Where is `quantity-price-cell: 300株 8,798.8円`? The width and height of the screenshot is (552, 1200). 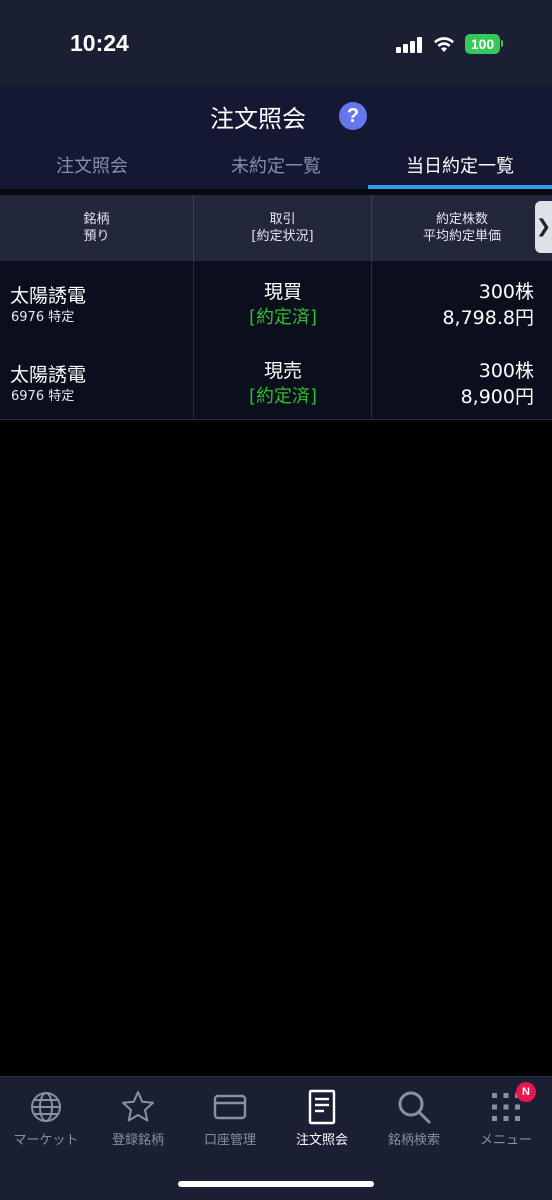 quantity-price-cell: 300株 8,798.8円 is located at coordinates (462, 301).